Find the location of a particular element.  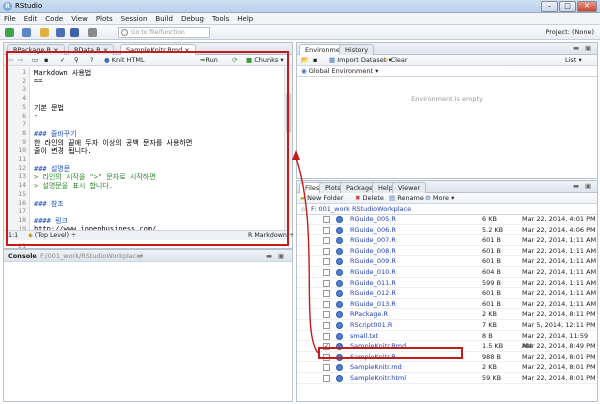

arrow-head is located at coordinates (296, 155).